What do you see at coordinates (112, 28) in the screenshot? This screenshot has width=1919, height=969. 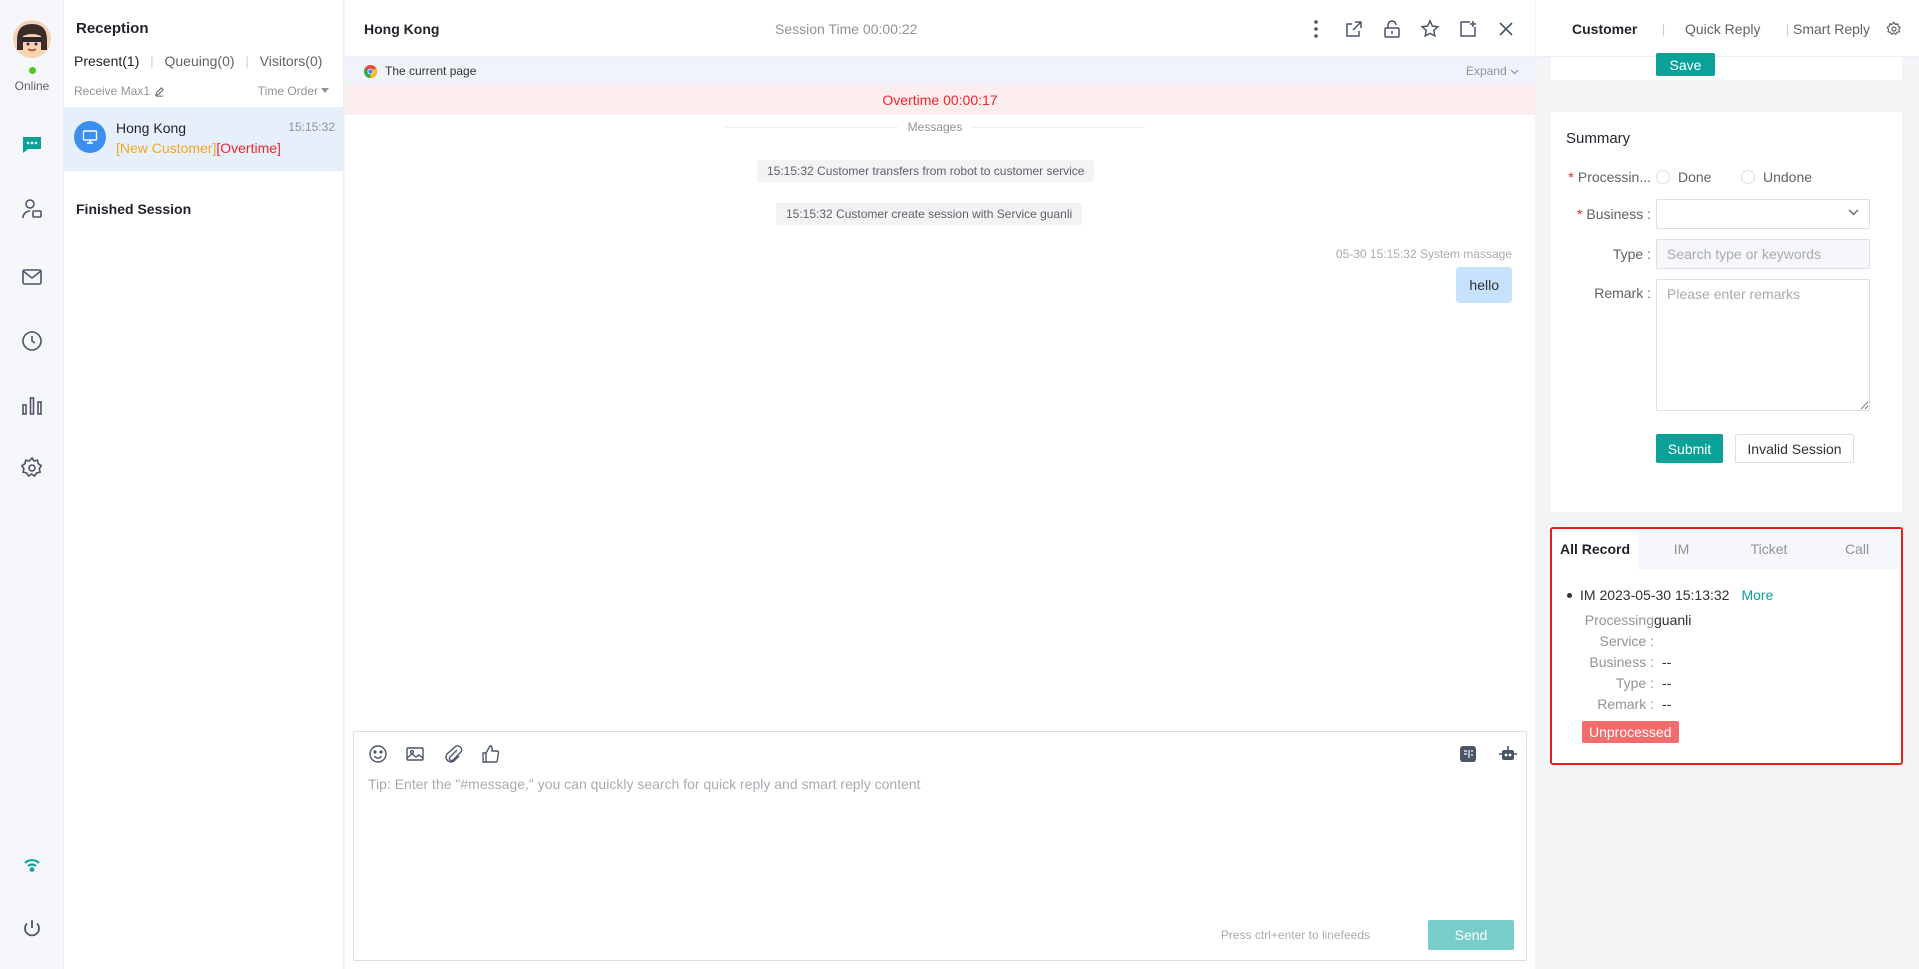 I see `reception-title: Reception` at bounding box center [112, 28].